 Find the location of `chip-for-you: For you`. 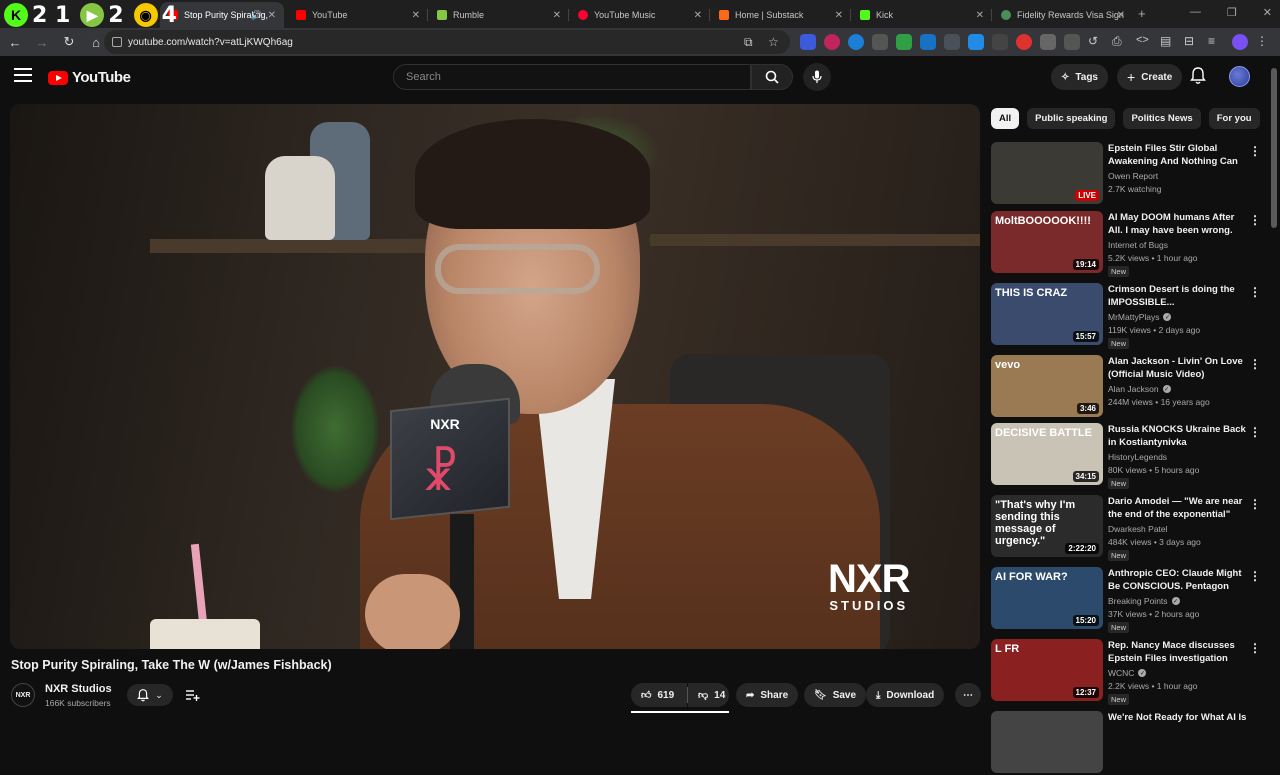

chip-for-you: For you is located at coordinates (1234, 118).